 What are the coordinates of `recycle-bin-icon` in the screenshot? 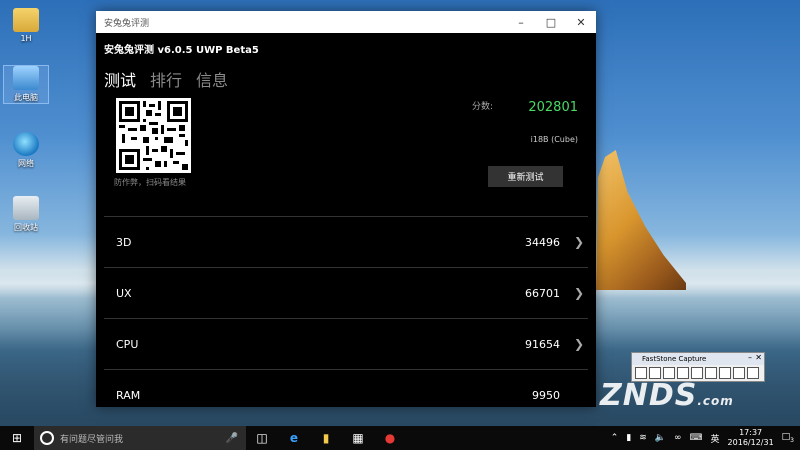 It's located at (26, 208).